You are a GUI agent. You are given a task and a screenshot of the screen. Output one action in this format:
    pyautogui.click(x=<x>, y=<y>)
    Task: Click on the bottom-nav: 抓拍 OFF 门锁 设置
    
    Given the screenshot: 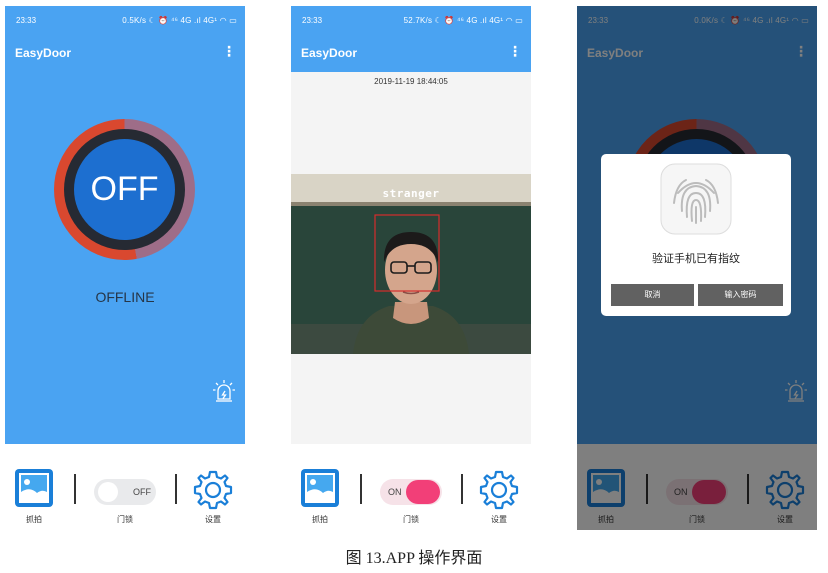 What is the action you would take?
    pyautogui.click(x=125, y=487)
    